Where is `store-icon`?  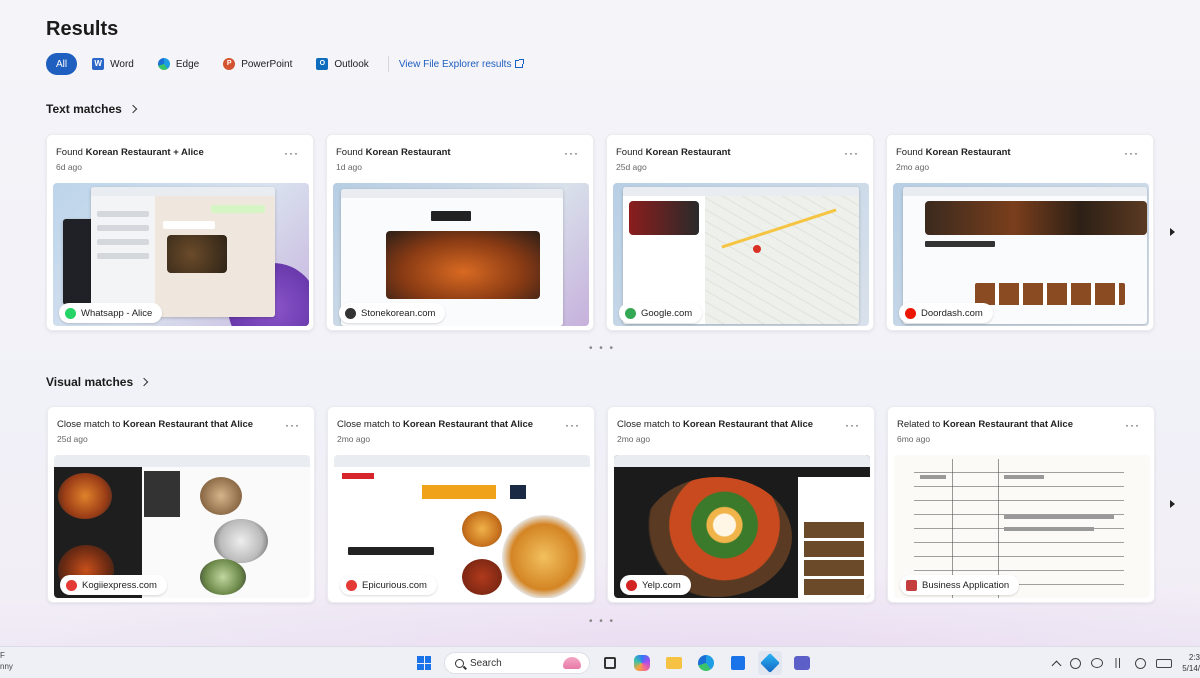 store-icon is located at coordinates (738, 663).